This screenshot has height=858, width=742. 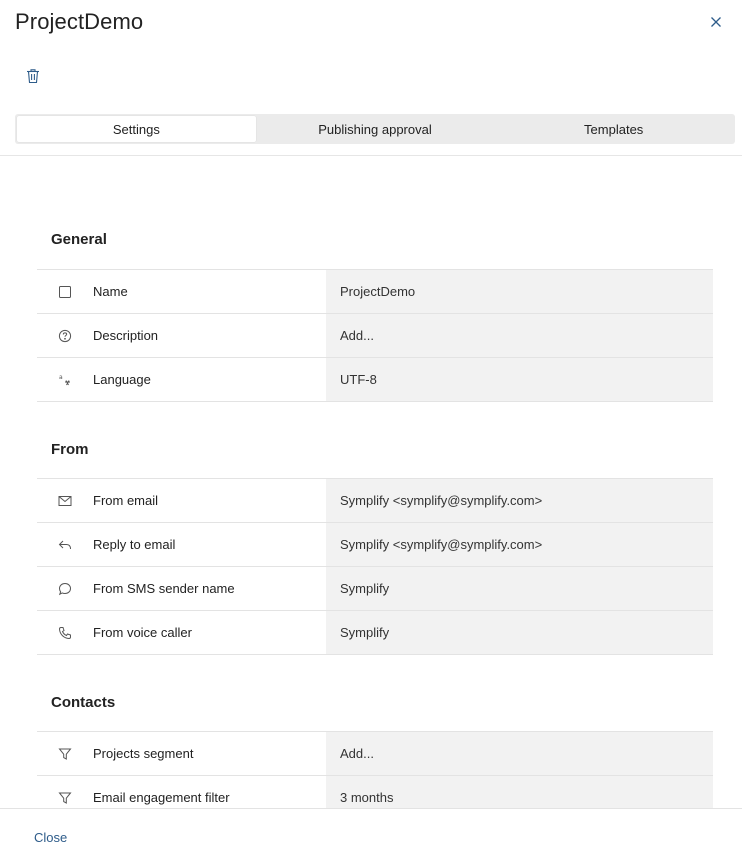 I want to click on setting-label: Email engagement filter, so click(x=161, y=797).